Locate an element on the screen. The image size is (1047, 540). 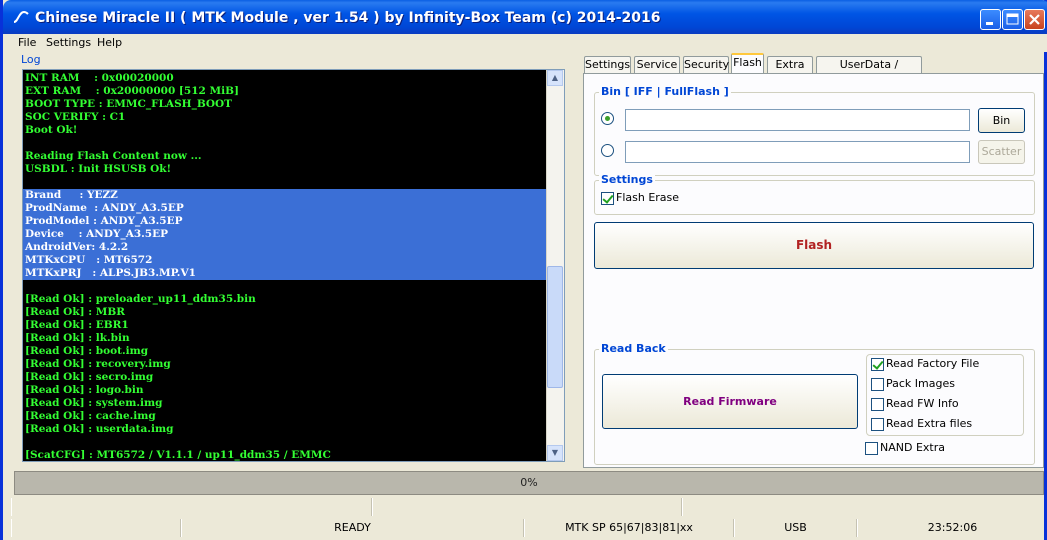
log-line: ProdName : ANDY_A3.5EP is located at coordinates (285, 208).